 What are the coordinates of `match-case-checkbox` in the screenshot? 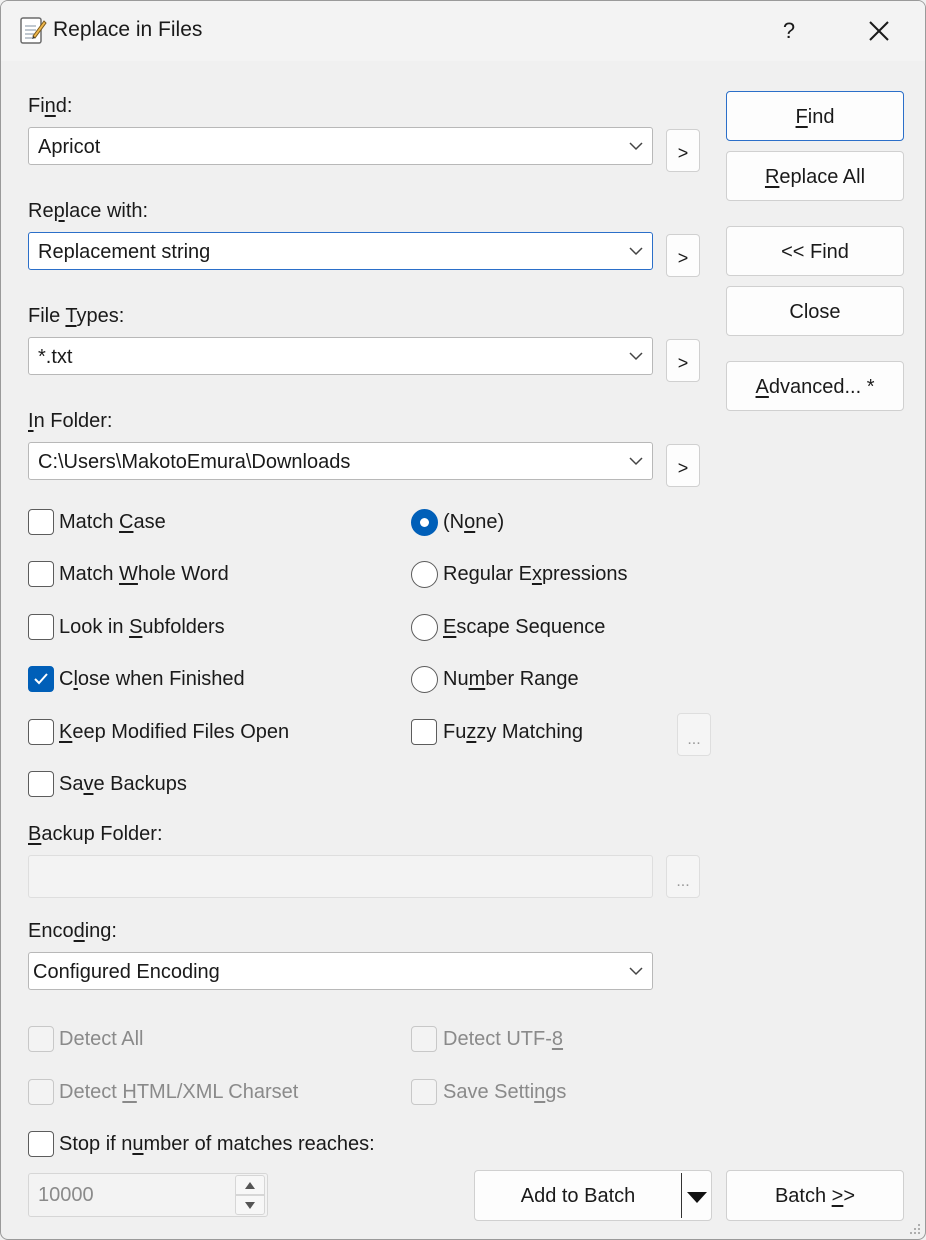 It's located at (41, 522).